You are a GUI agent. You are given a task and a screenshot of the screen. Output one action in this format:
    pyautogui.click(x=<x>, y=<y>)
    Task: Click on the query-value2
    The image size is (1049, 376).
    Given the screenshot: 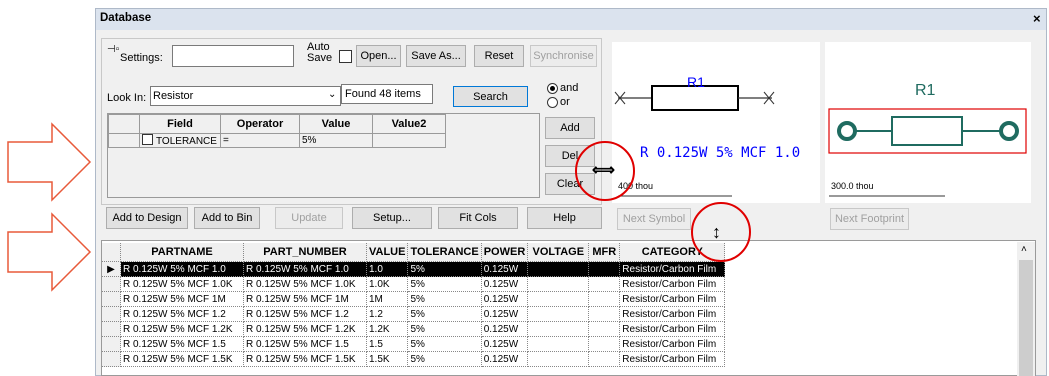 What is the action you would take?
    pyautogui.click(x=409, y=140)
    